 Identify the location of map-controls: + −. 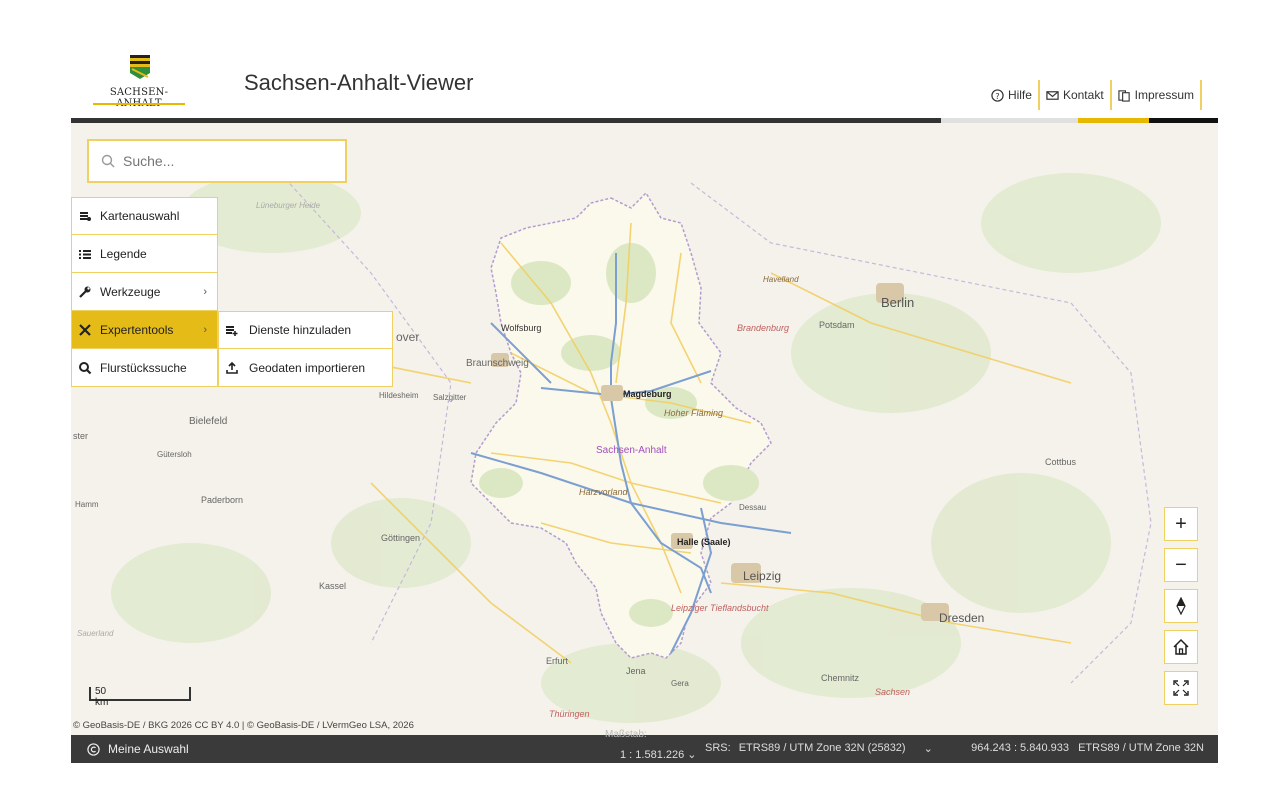
(1182, 609).